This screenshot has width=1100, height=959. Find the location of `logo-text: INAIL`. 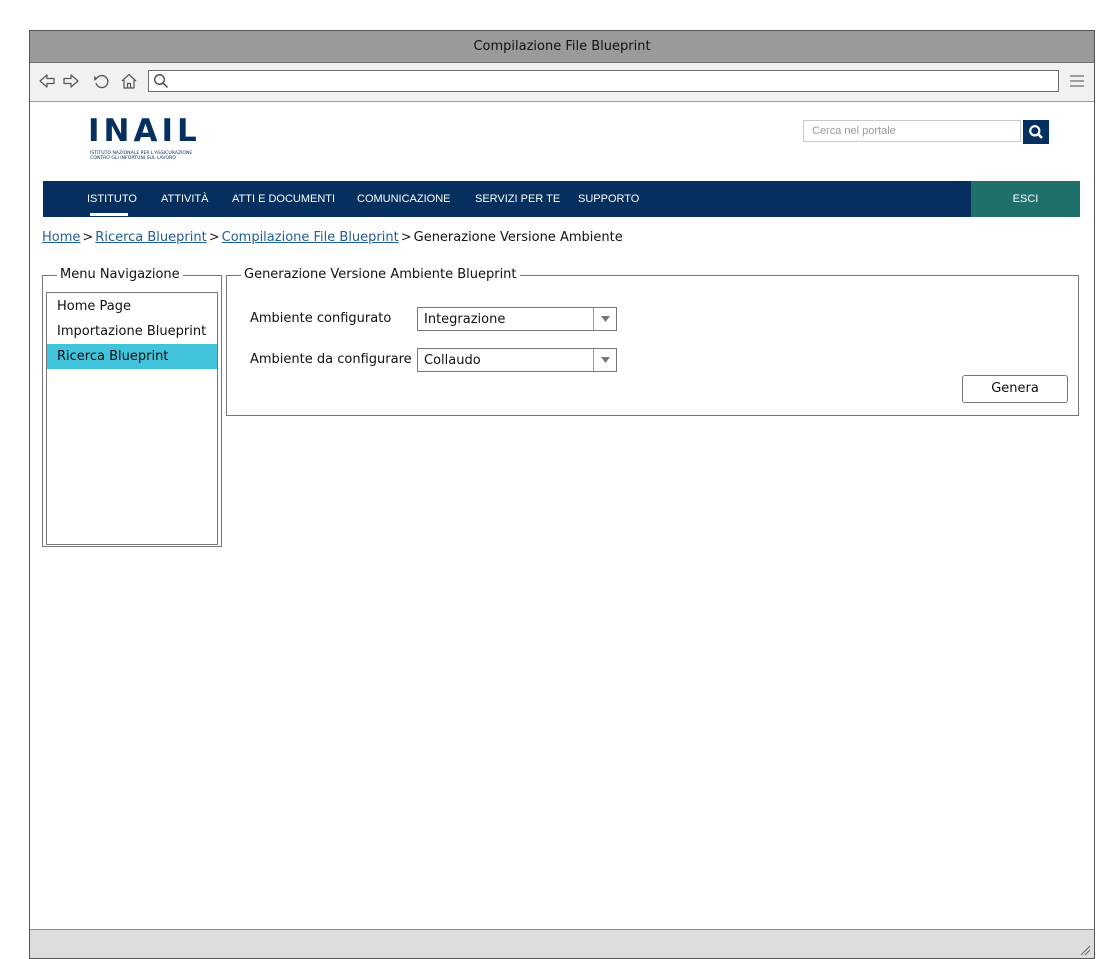

logo-text: INAIL is located at coordinates (144, 131).